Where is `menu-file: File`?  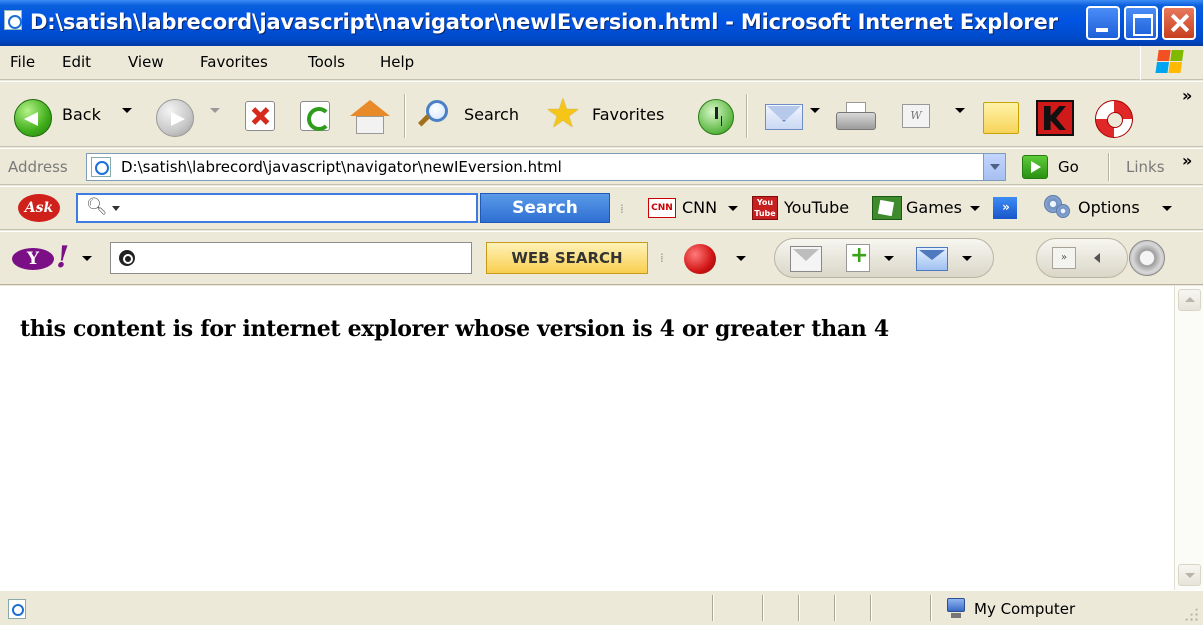 menu-file: File is located at coordinates (22, 62).